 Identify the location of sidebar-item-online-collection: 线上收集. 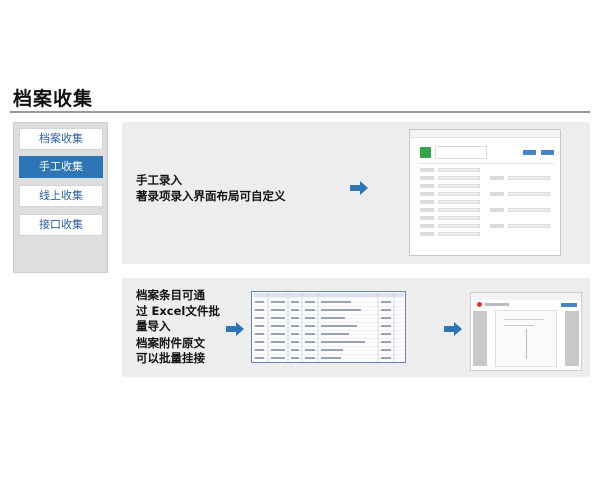
(61, 196).